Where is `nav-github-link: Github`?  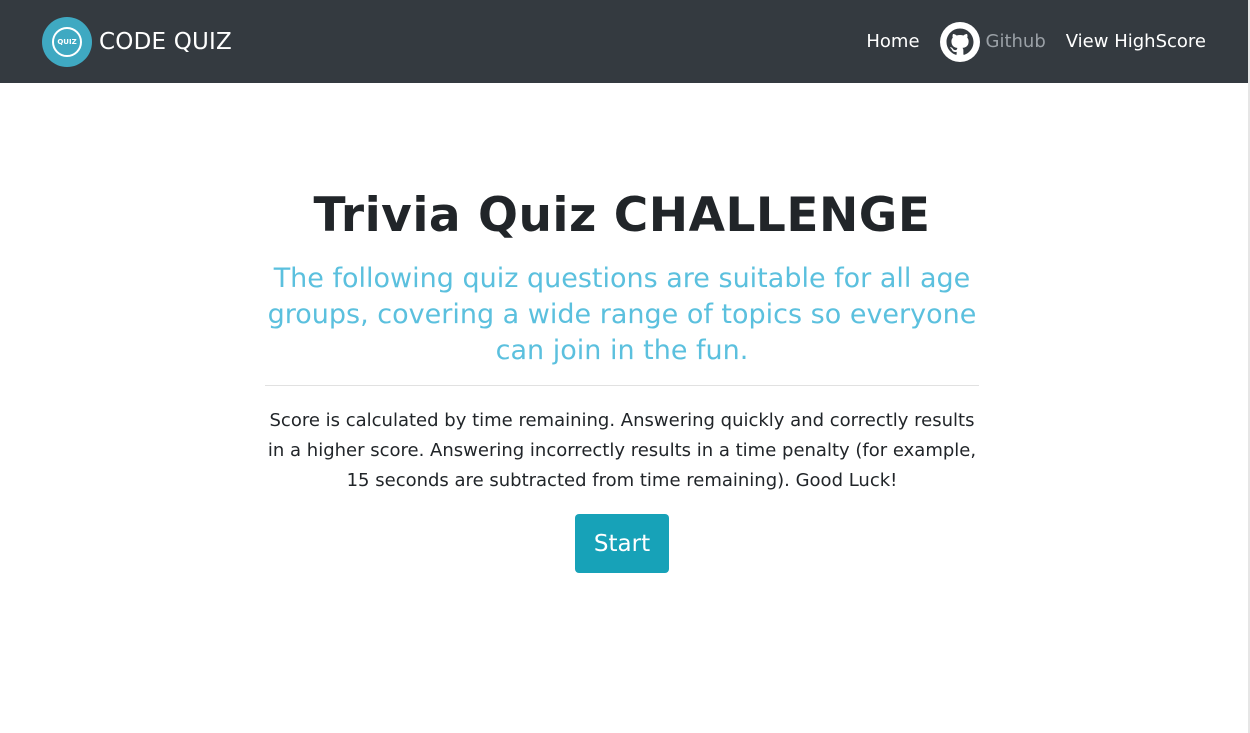 nav-github-link: Github is located at coordinates (992, 41).